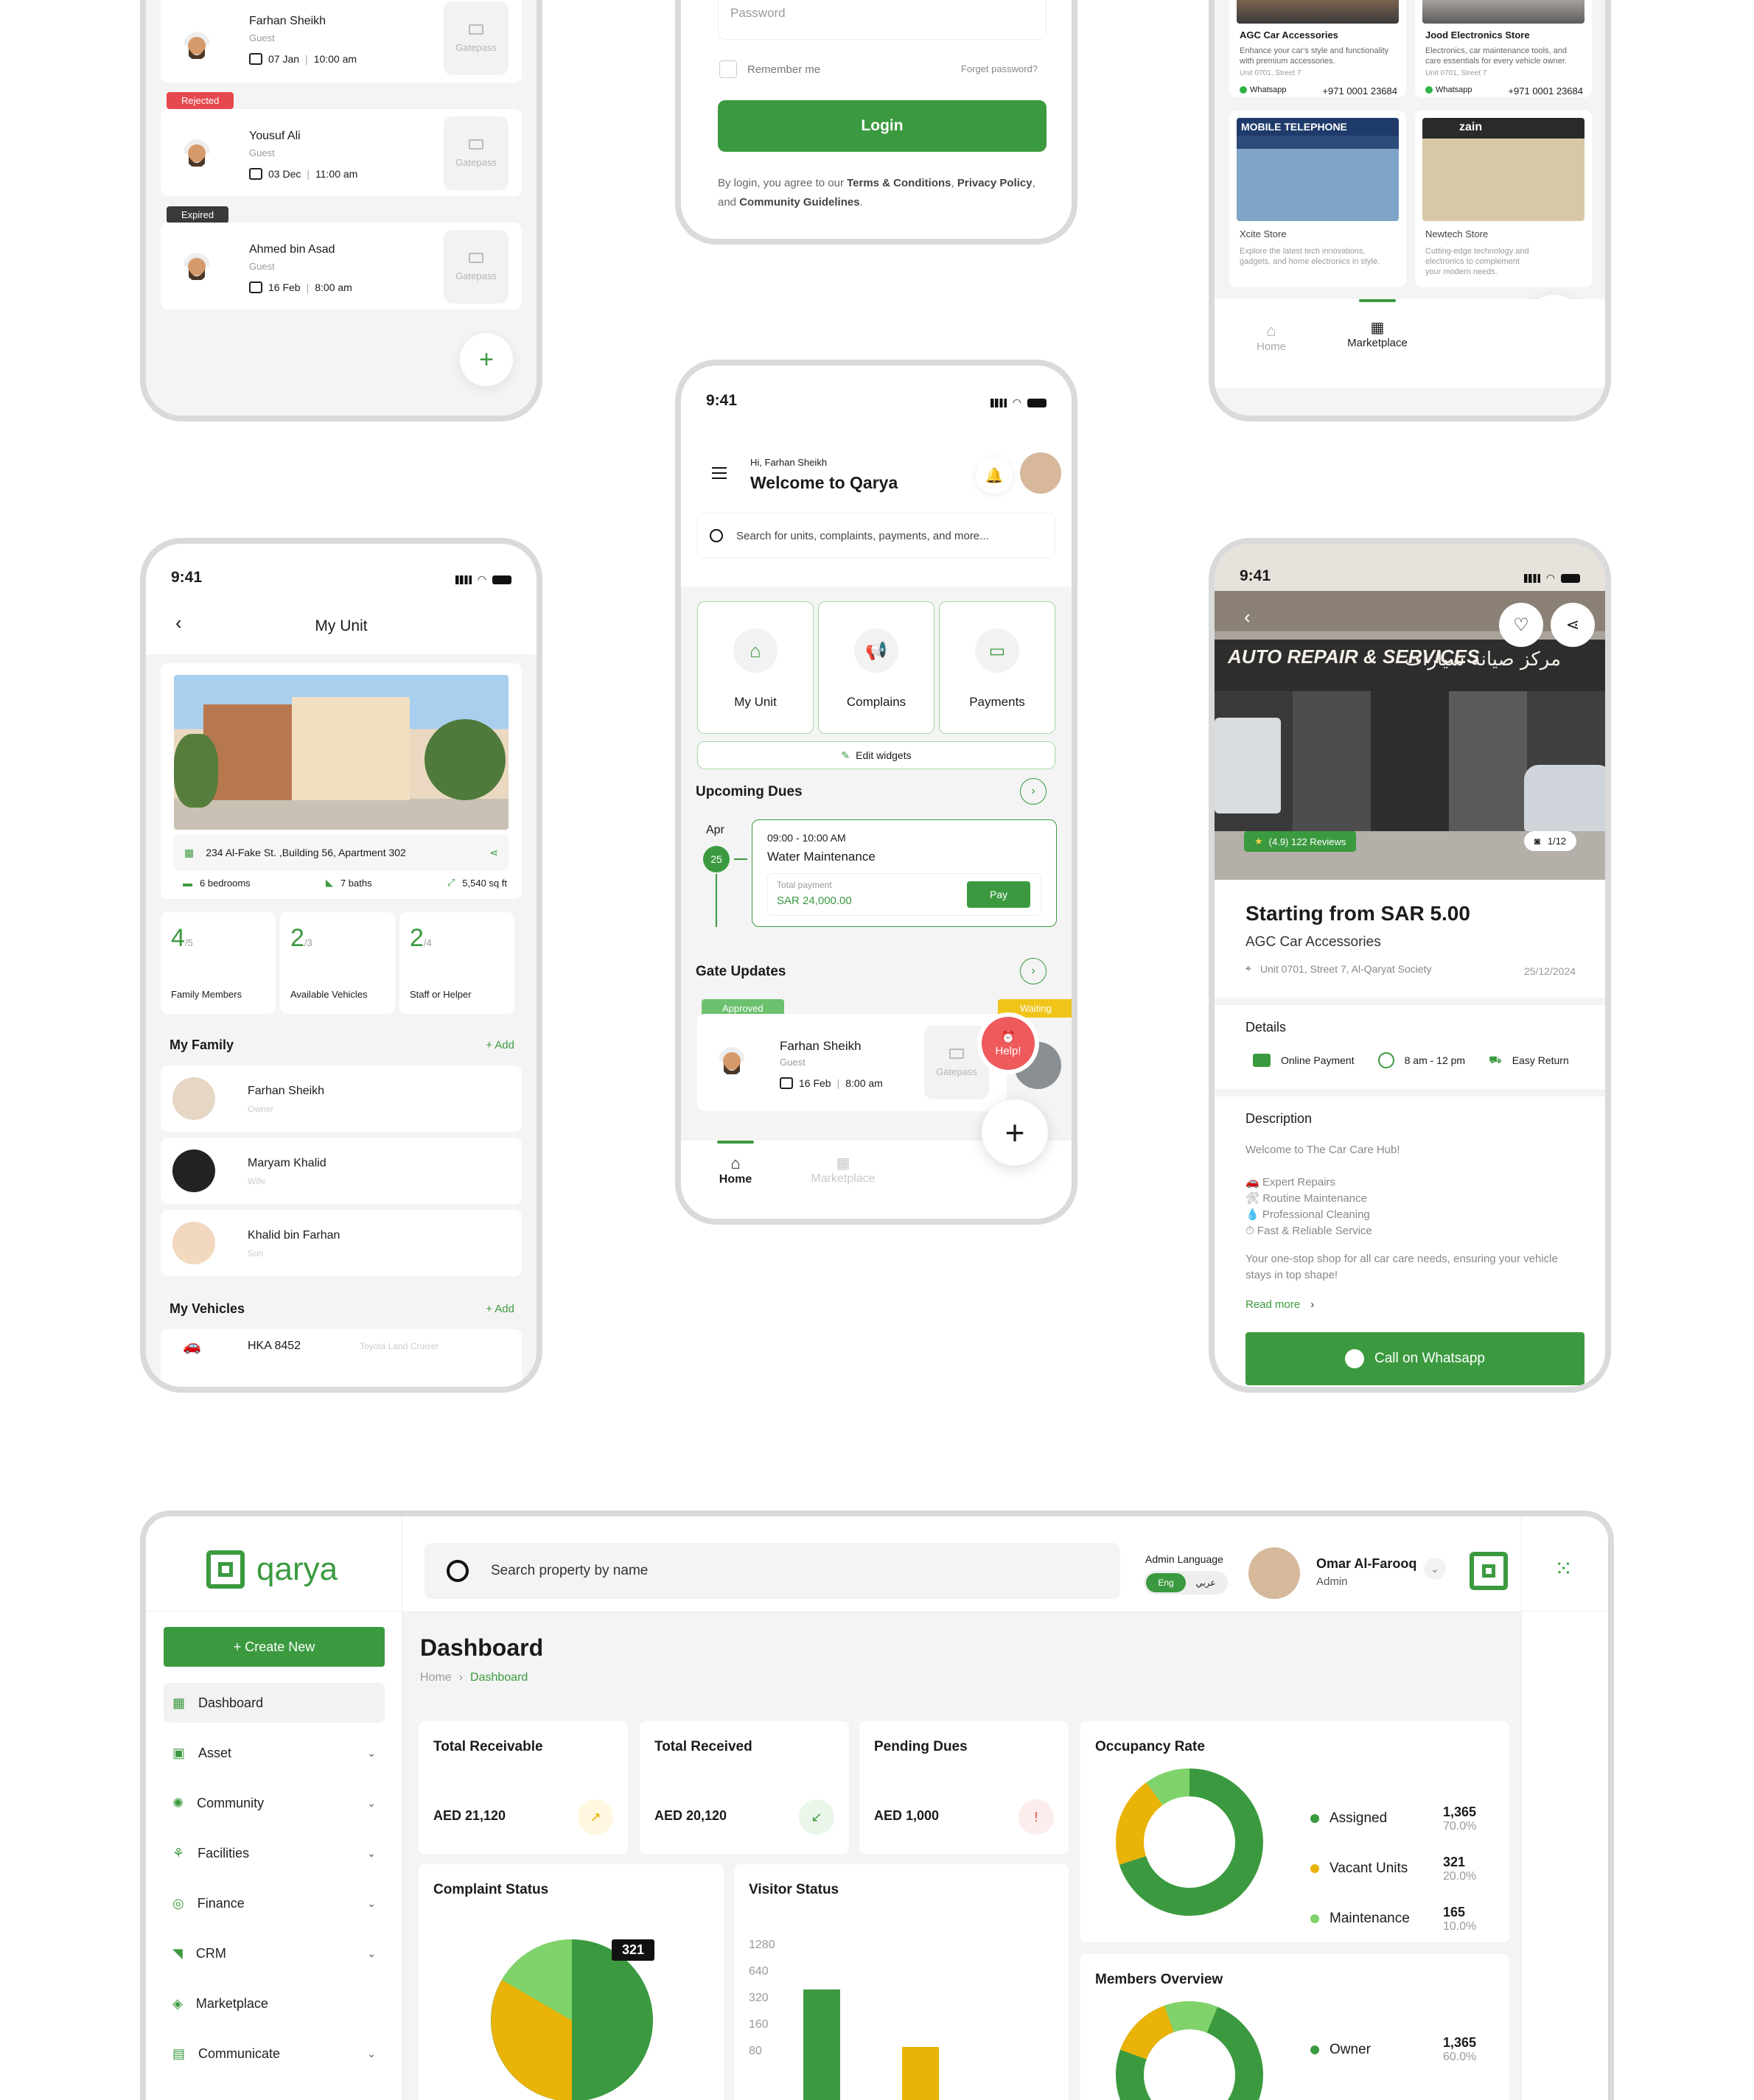 The height and width of the screenshot is (2100, 1754). Describe the element at coordinates (287, 1091) in the screenshot. I see `member-name: Farhan Sheikh` at that location.